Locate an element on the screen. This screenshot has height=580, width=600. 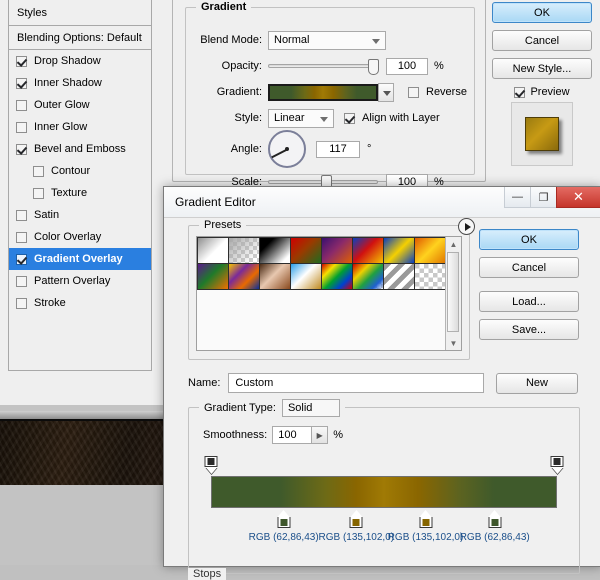
gradient-bar is located at coordinates (384, 492).